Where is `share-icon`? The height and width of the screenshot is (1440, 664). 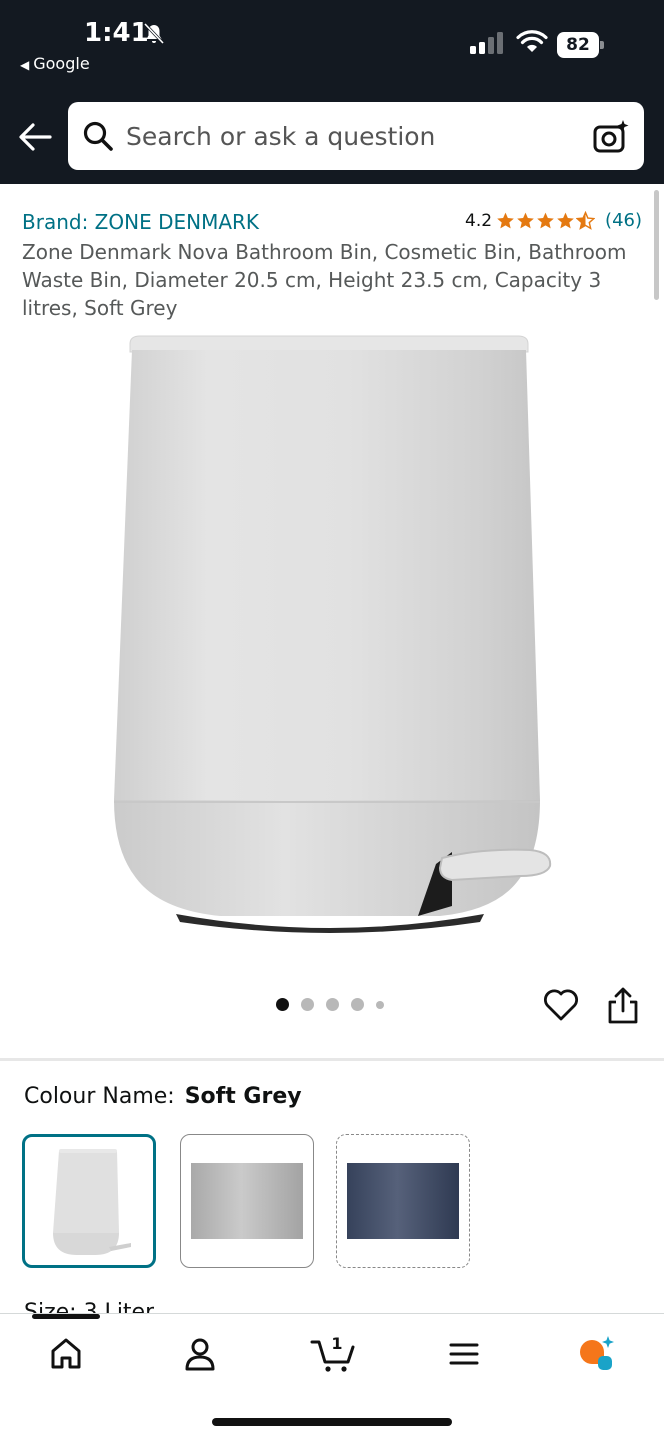 share-icon is located at coordinates (623, 1006).